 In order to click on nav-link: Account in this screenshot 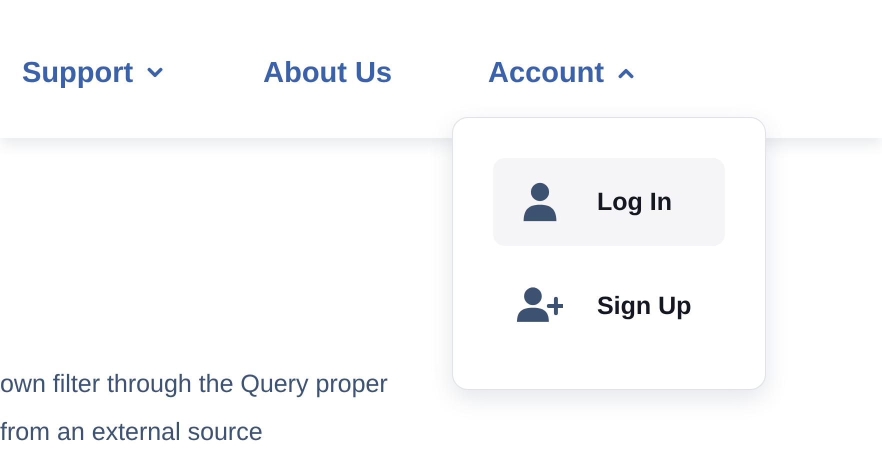, I will do `click(561, 73)`.